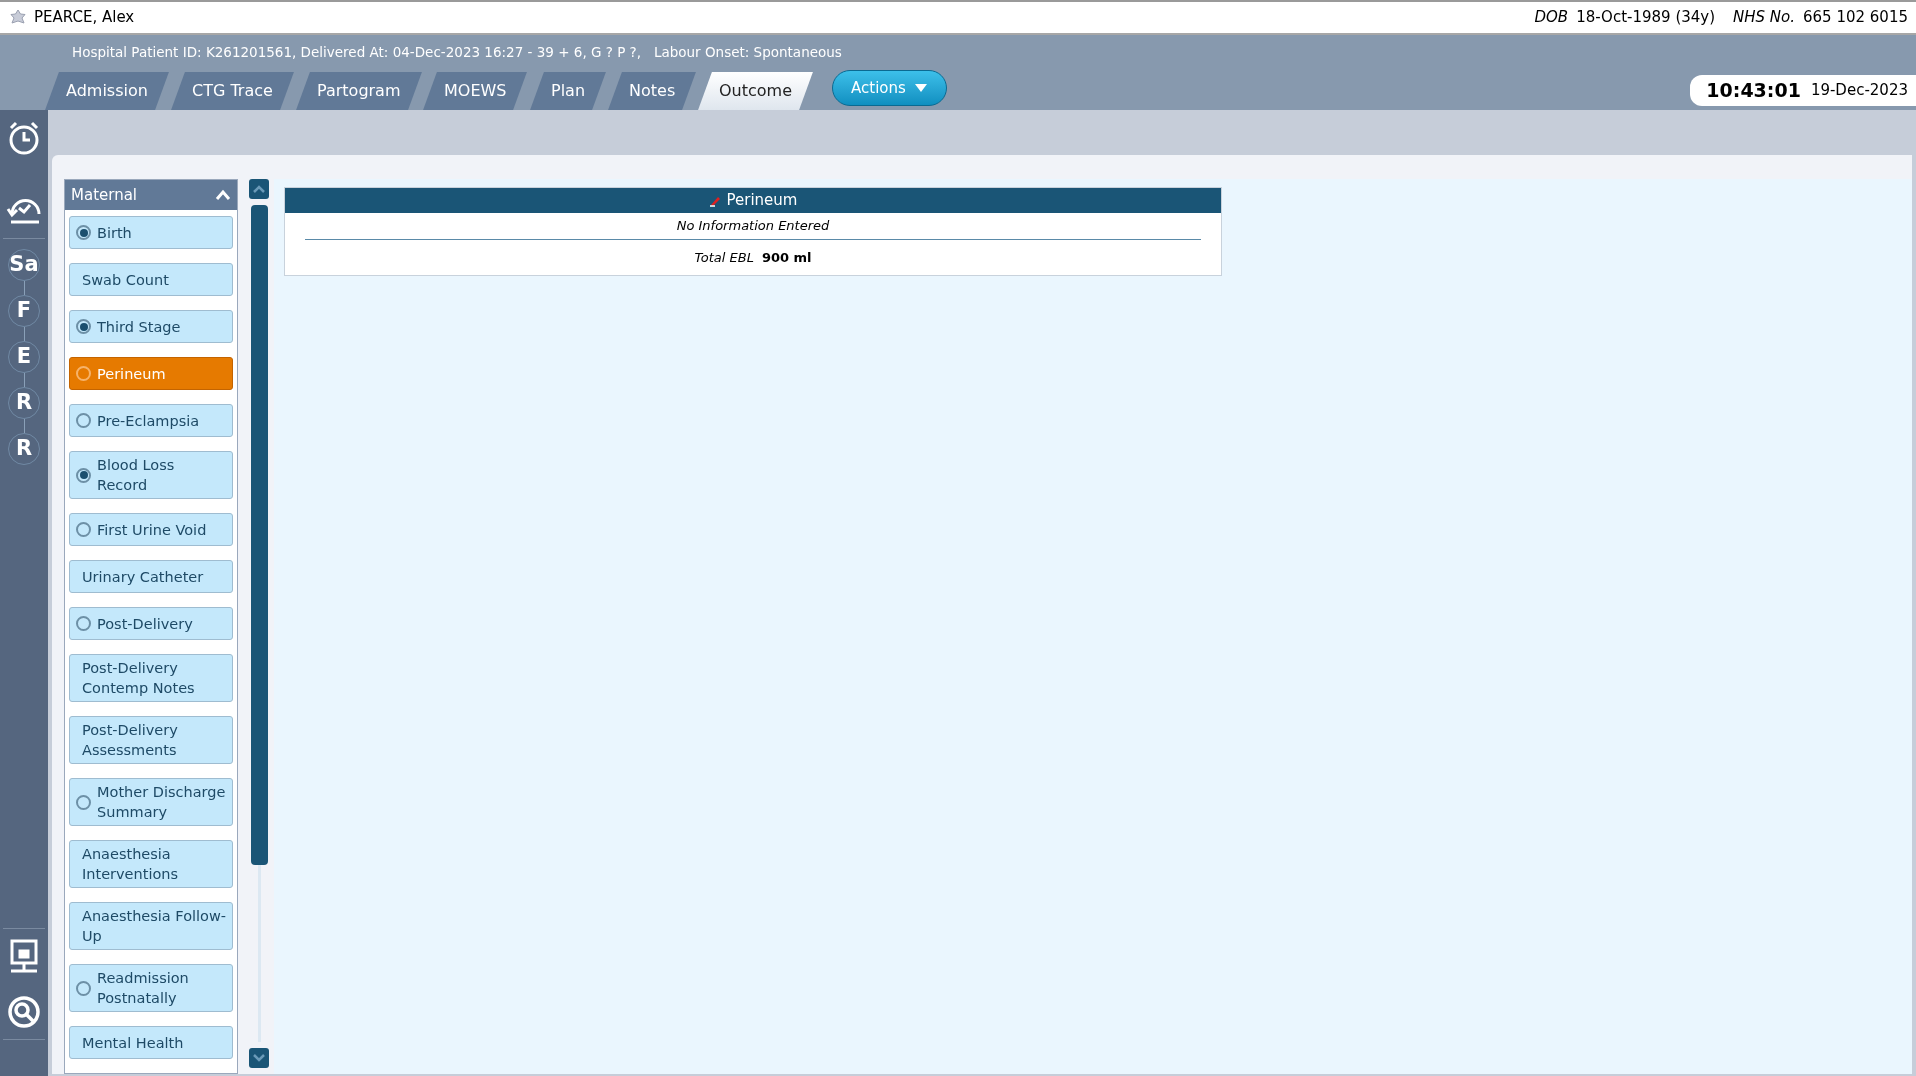 The height and width of the screenshot is (1076, 1916). What do you see at coordinates (151, 740) in the screenshot?
I see `nav-item: Post-Delivery Assessments` at bounding box center [151, 740].